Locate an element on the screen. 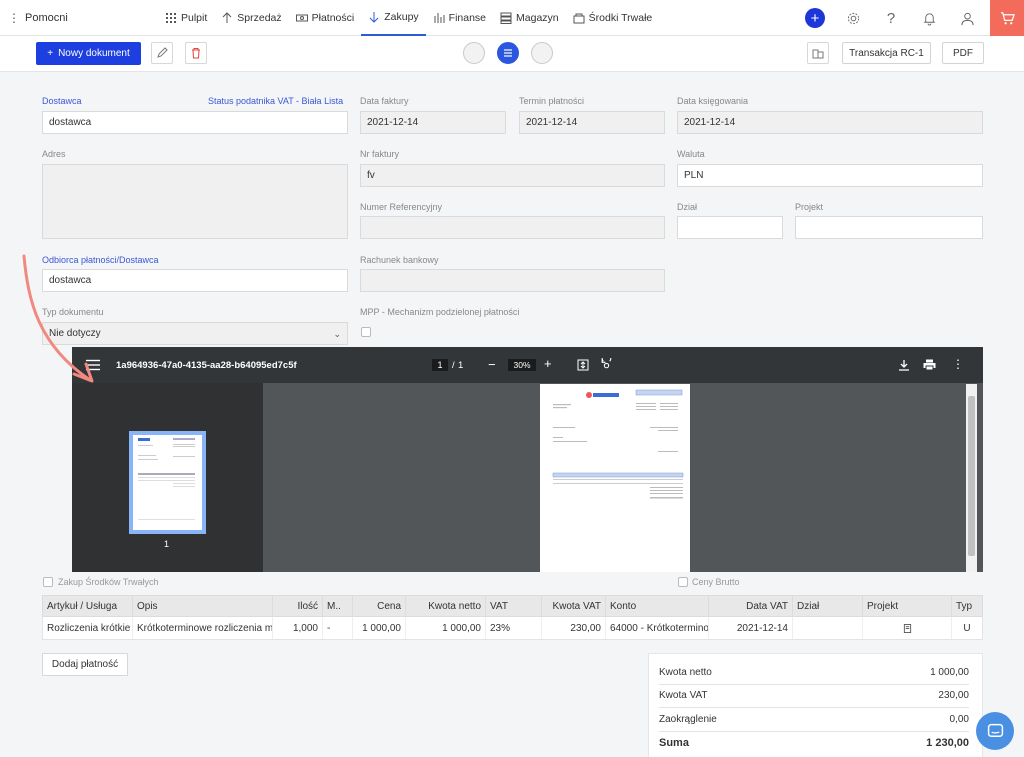  nav-item-finanse: Finanse is located at coordinates (459, 18).